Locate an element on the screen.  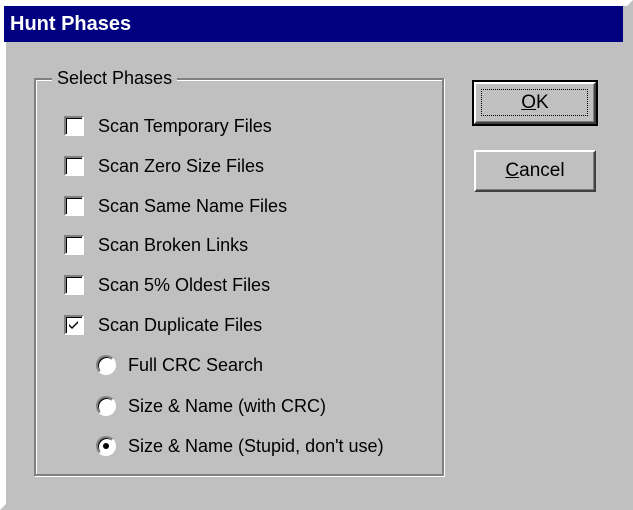
groupbox-legend: Select Phases is located at coordinates (115, 78).